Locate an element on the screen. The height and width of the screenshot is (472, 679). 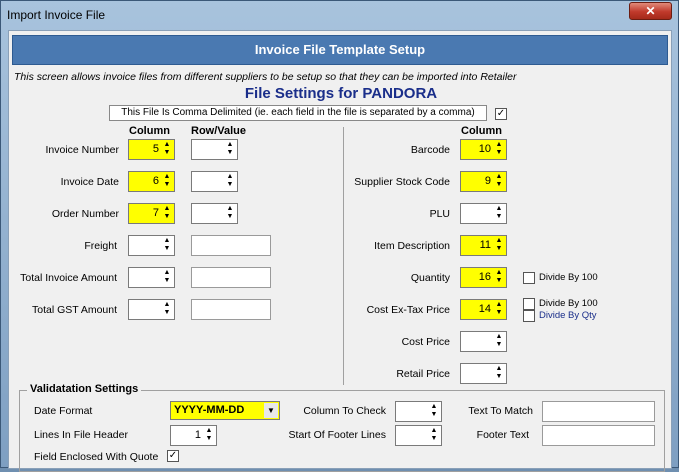
item-description-column-value: 11 is located at coordinates (485, 245).